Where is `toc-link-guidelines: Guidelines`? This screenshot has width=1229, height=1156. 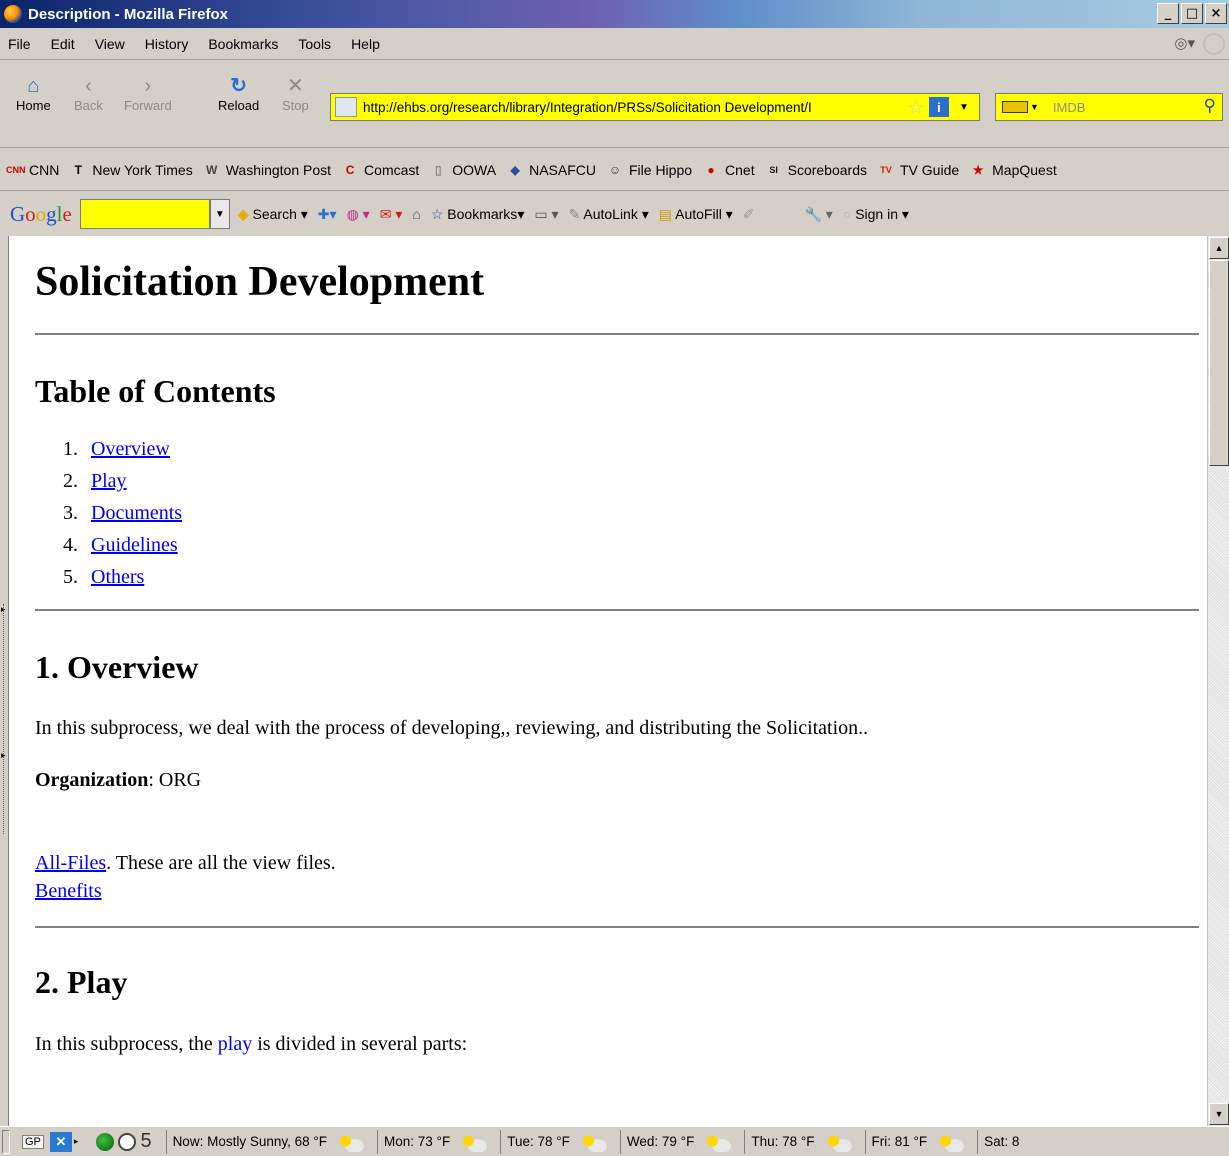 toc-link-guidelines: Guidelines is located at coordinates (134, 545).